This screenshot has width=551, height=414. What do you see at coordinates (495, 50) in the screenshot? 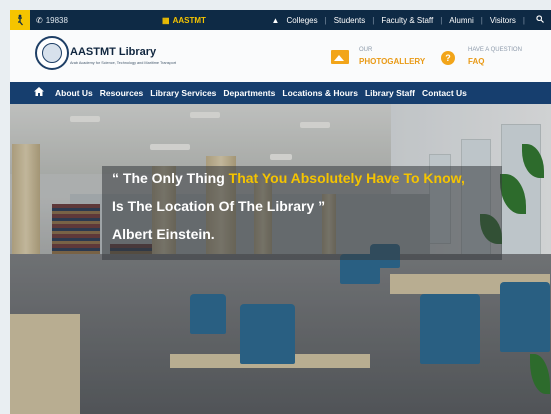
I see `faq-caption: HAVE A QUESTION` at bounding box center [495, 50].